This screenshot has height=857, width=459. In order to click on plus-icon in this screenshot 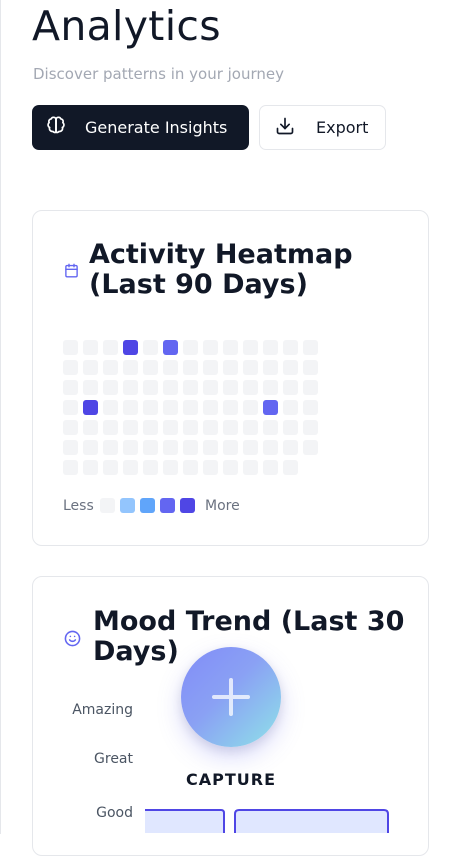, I will do `click(231, 697)`.